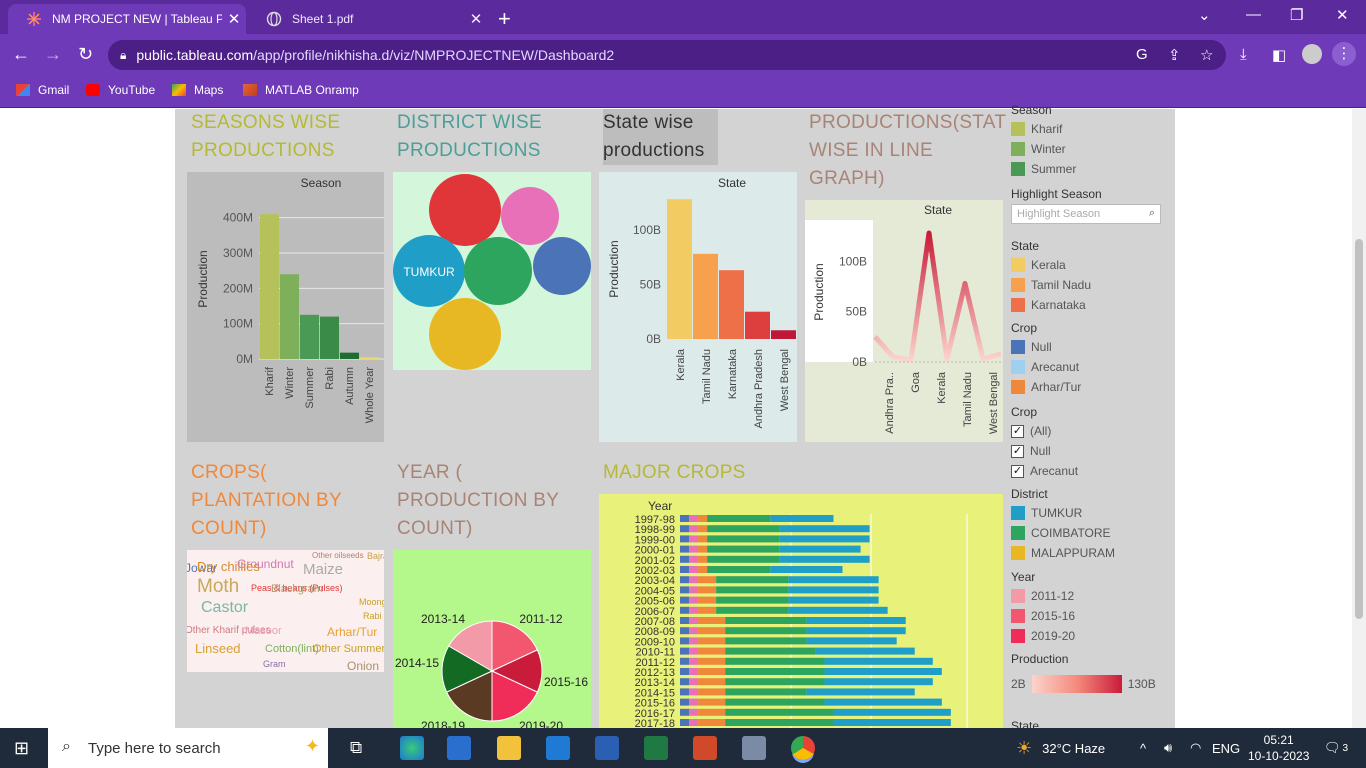  I want to click on word-cloud-term: Cotton(lint), so click(292, 649).